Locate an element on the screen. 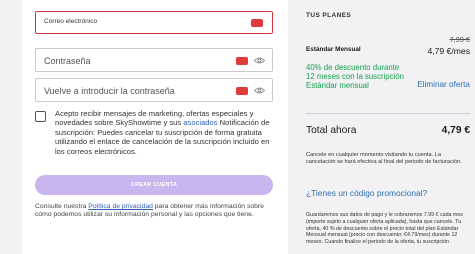  promo-code-link: ¿Tienes un código promocional? is located at coordinates (366, 193).